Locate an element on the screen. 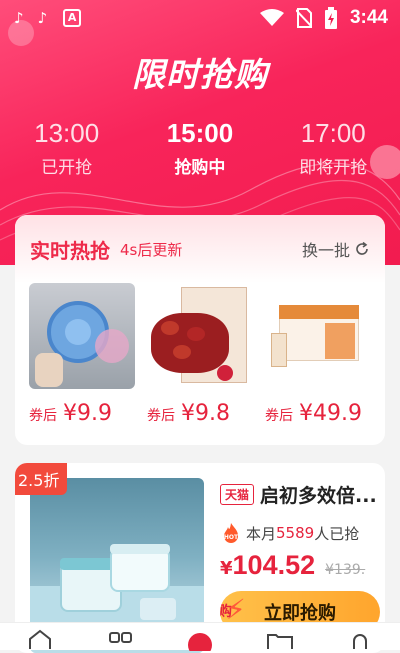 Image resolution: width=400 pixels, height=653 pixels. product-card: 券后 ¥9.8 is located at coordinates (206, 354).